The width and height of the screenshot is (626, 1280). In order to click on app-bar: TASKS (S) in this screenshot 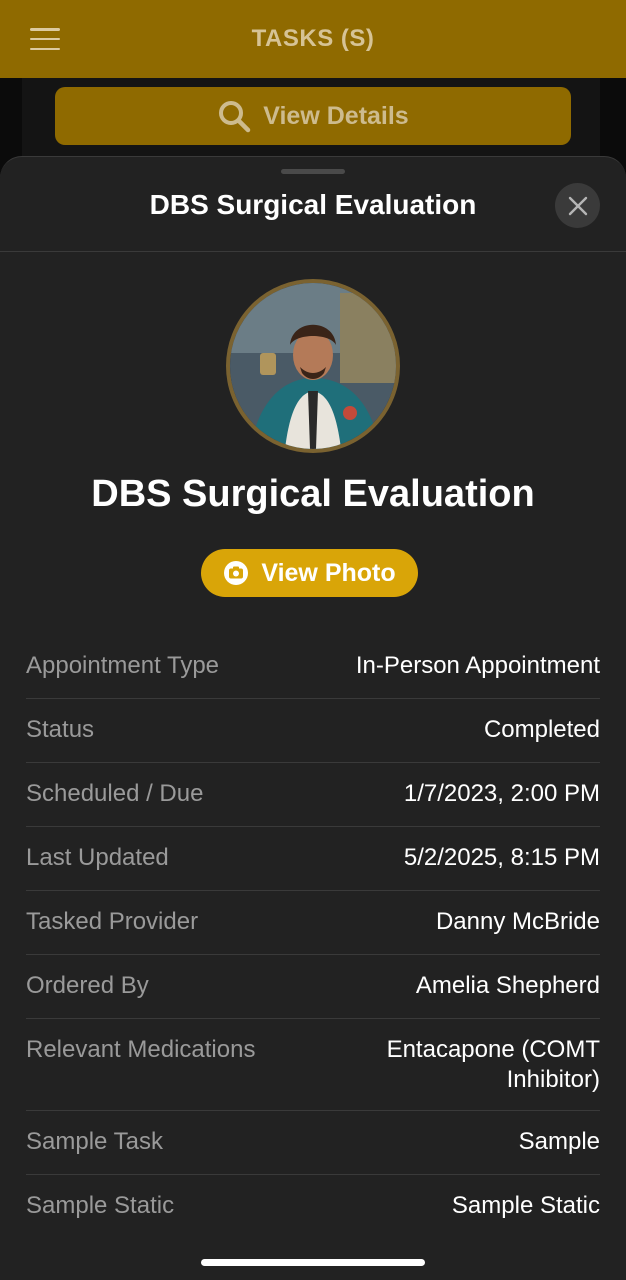, I will do `click(313, 39)`.